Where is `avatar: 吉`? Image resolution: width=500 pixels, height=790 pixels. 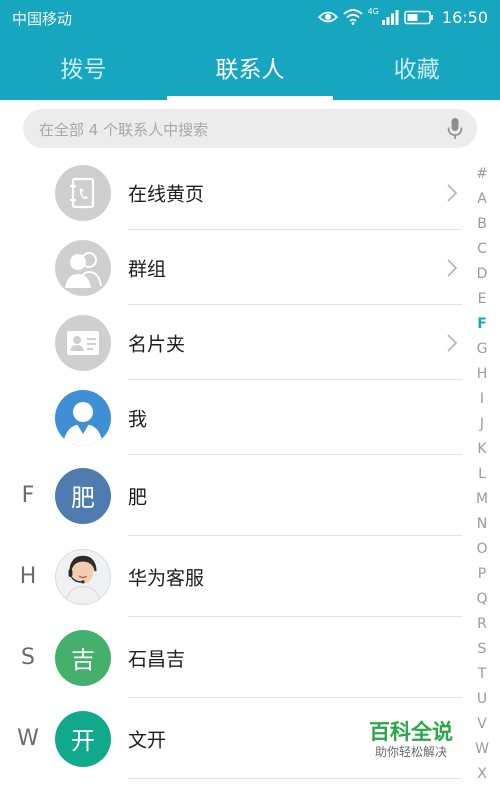
avatar: 吉 is located at coordinates (83, 657).